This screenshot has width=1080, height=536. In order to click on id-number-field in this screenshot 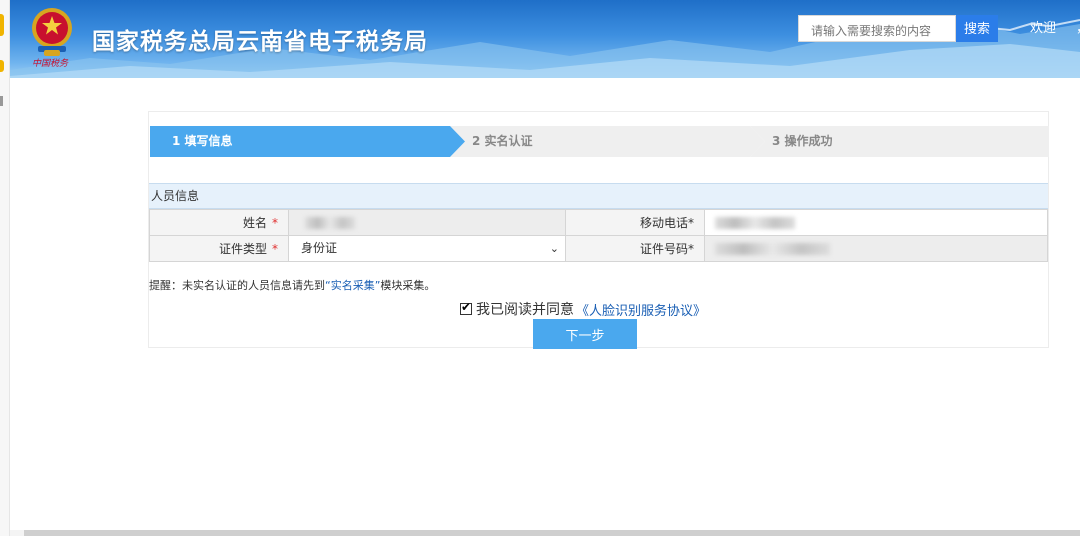, I will do `click(876, 248)`.